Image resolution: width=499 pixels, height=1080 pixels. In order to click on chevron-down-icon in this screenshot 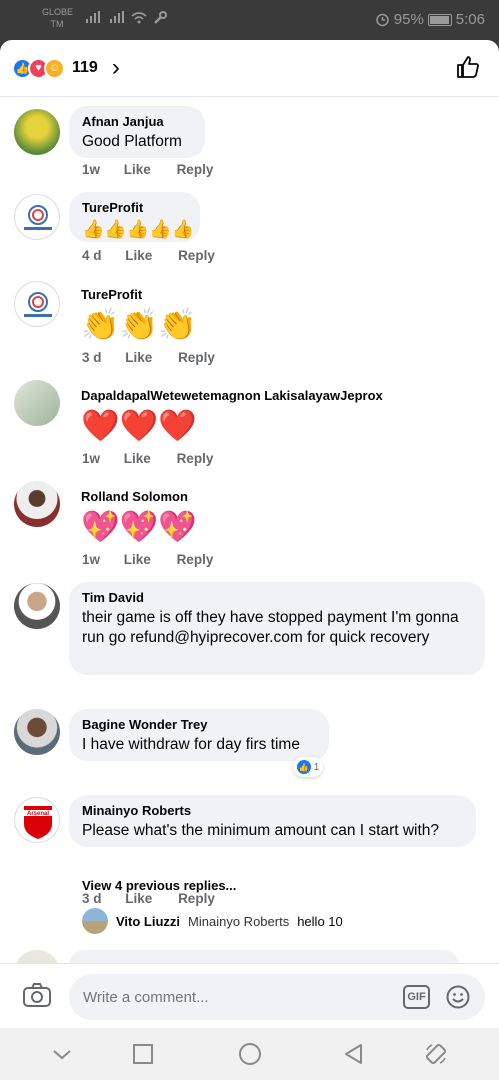, I will do `click(62, 1054)`.